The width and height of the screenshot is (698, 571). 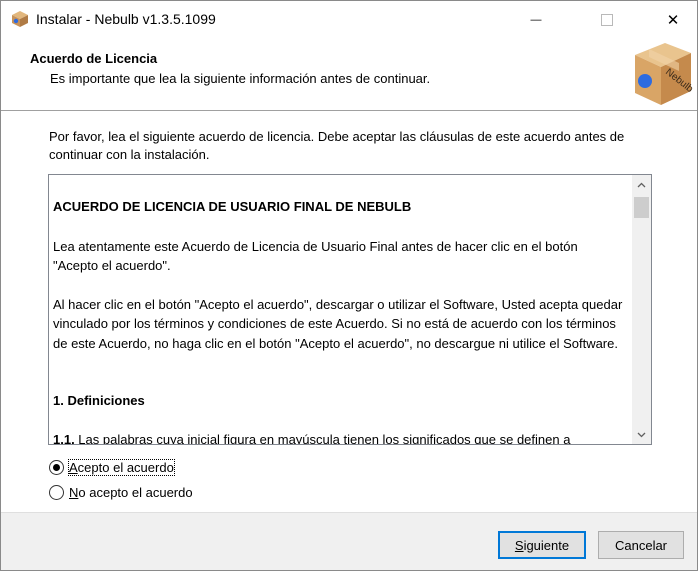 What do you see at coordinates (349, 541) in the screenshot?
I see `footer-bar: Siguiente Cancelar` at bounding box center [349, 541].